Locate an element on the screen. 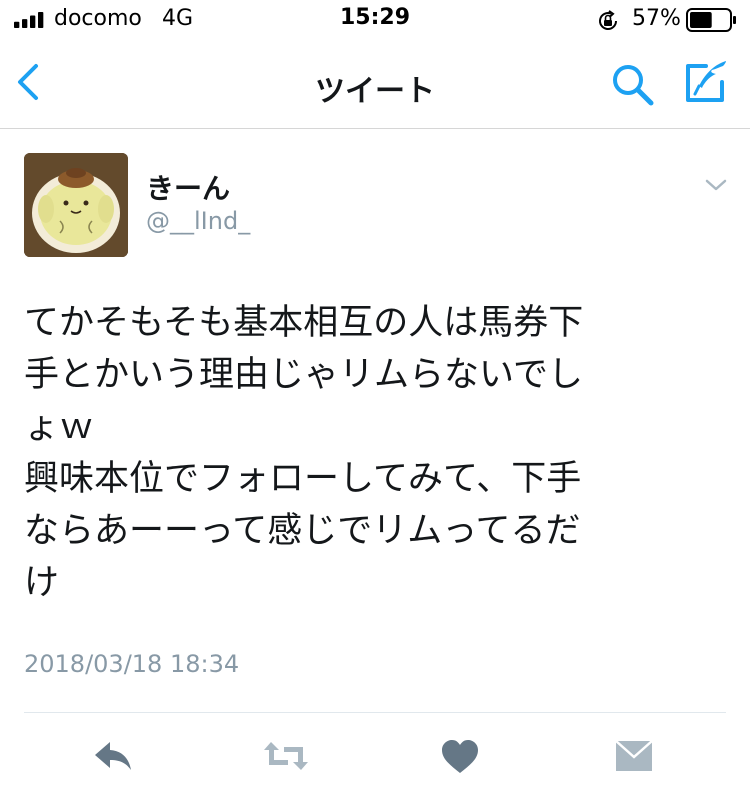  status-bar: docomo 4G 15:29 57% is located at coordinates (375, 20).